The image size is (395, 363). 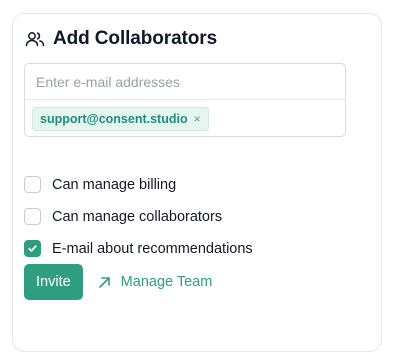 What do you see at coordinates (197, 119) in the screenshot?
I see `close-icon: ×` at bounding box center [197, 119].